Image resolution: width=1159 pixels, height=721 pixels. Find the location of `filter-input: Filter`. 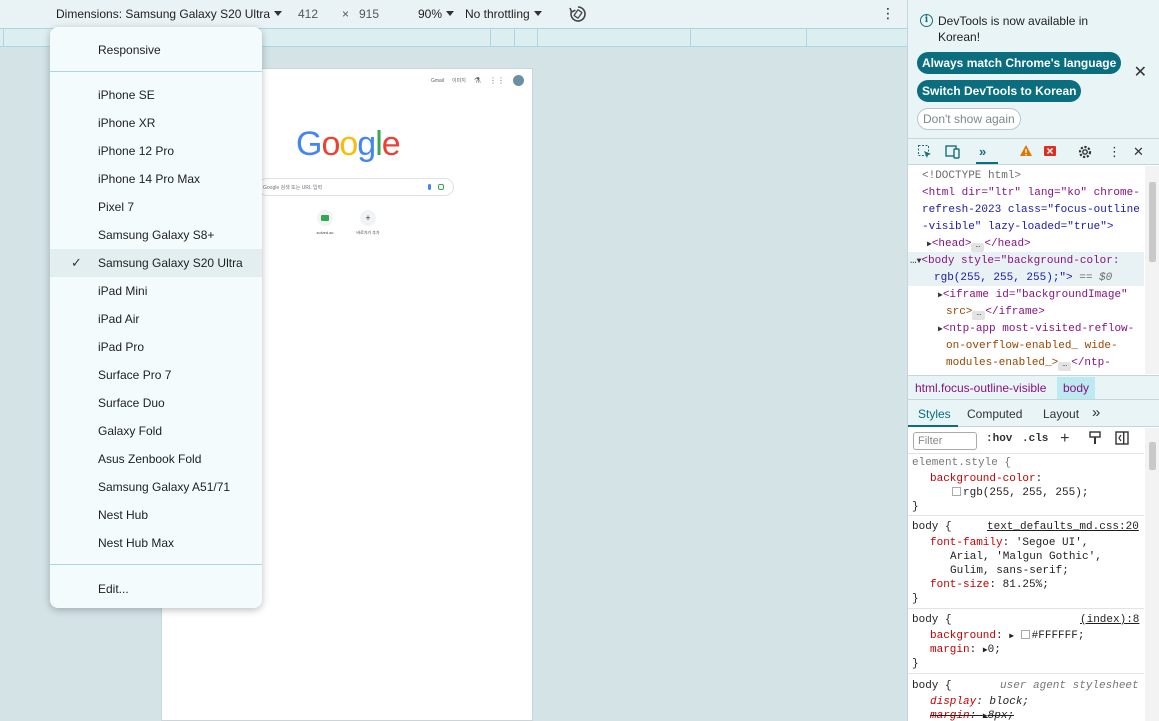

filter-input: Filter is located at coordinates (945, 441).